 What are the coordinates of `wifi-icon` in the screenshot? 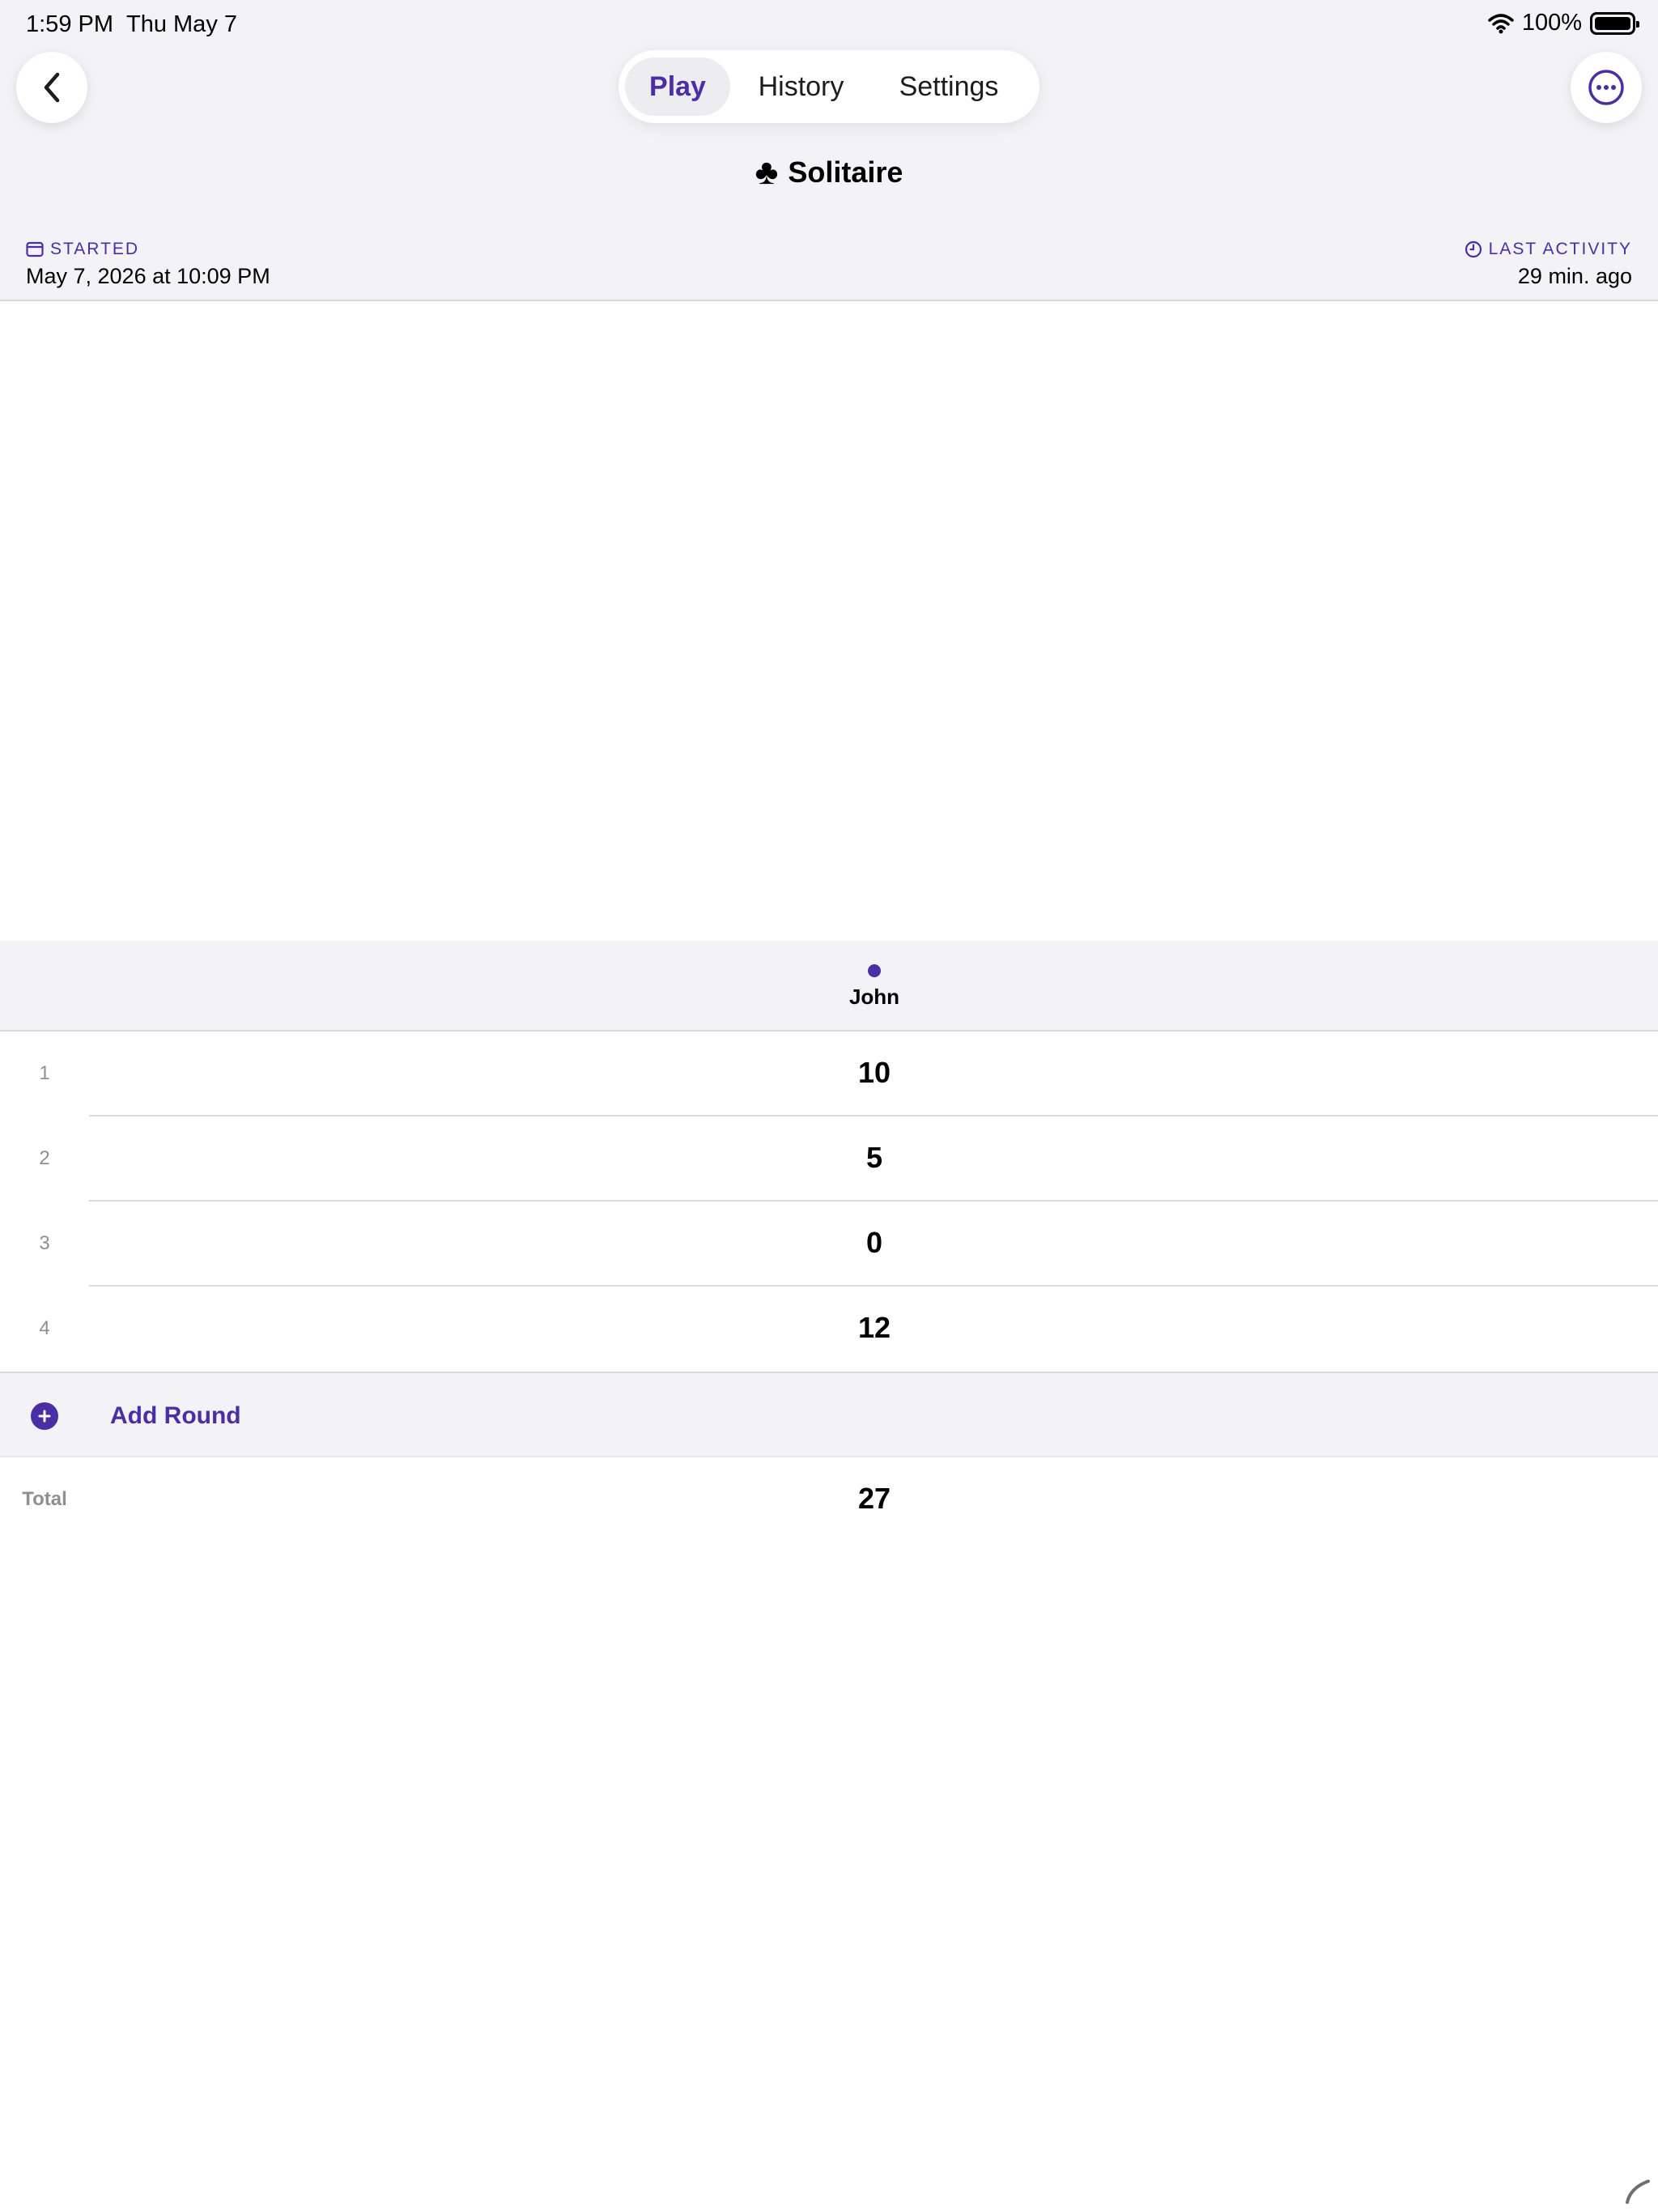 It's located at (1501, 23).